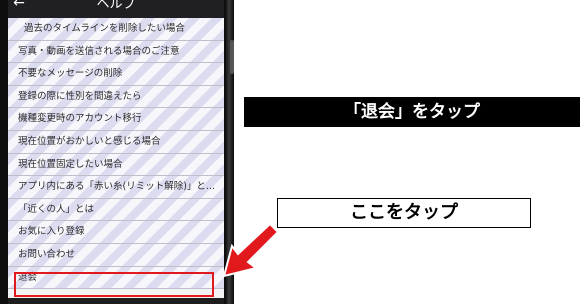  I want to click on list-item: 「近くの人」とは, so click(116, 210).